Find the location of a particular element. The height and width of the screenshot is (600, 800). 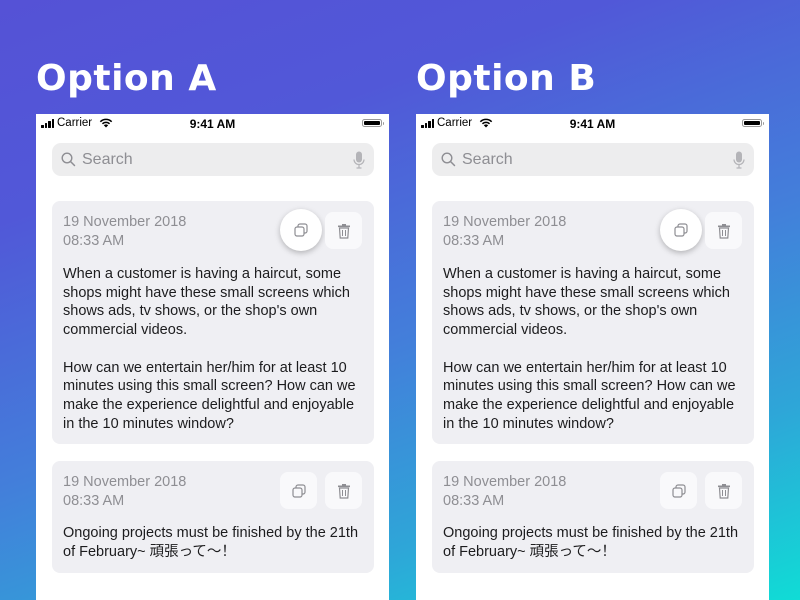

option-a-title: Option A is located at coordinates (126, 78).